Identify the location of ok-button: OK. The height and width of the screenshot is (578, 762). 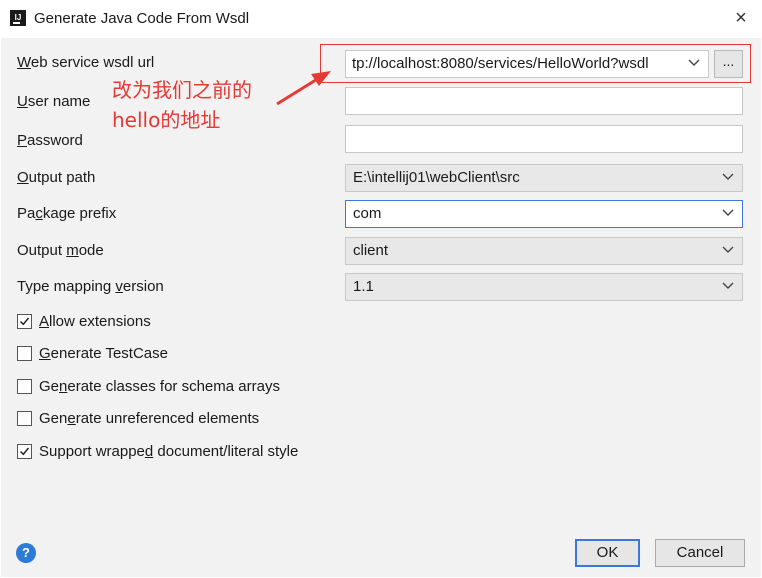
(607, 553).